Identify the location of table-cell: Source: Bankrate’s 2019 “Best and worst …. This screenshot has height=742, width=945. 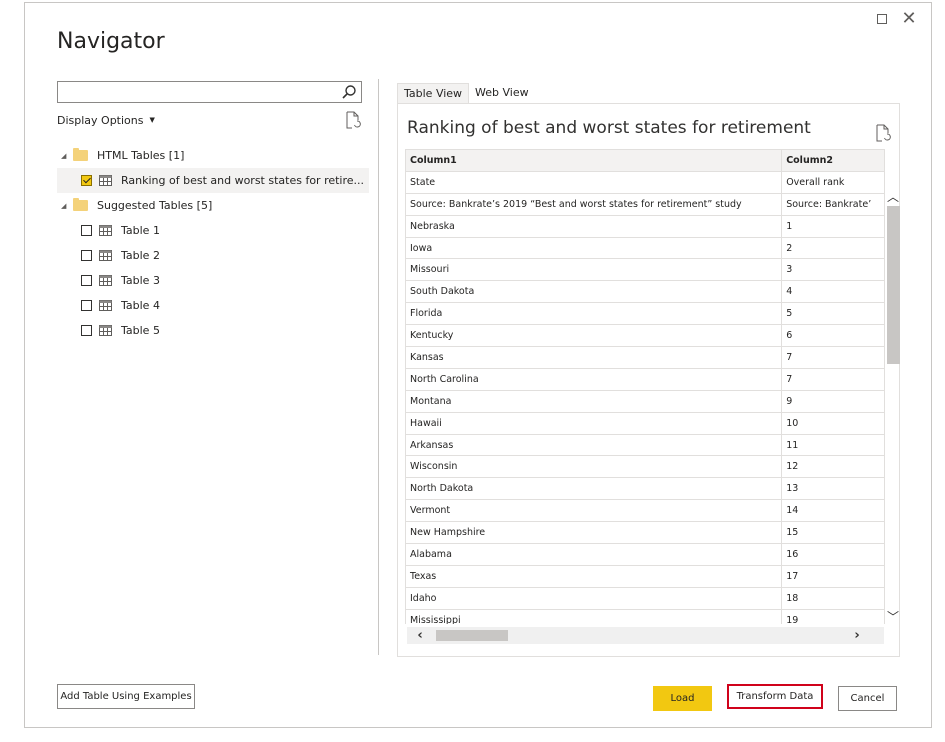
(594, 204).